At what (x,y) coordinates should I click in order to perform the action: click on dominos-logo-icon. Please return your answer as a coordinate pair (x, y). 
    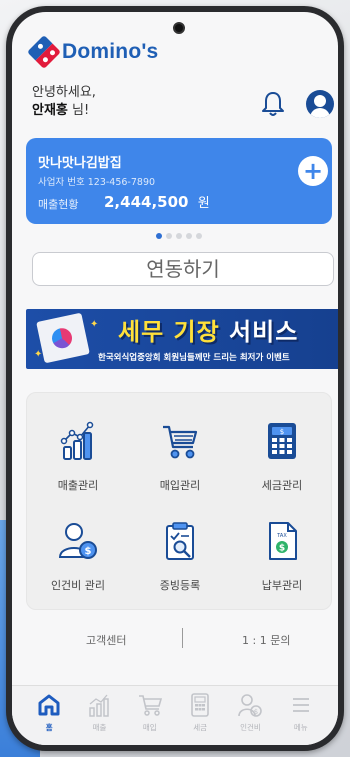
    Looking at the image, I should click on (44, 52).